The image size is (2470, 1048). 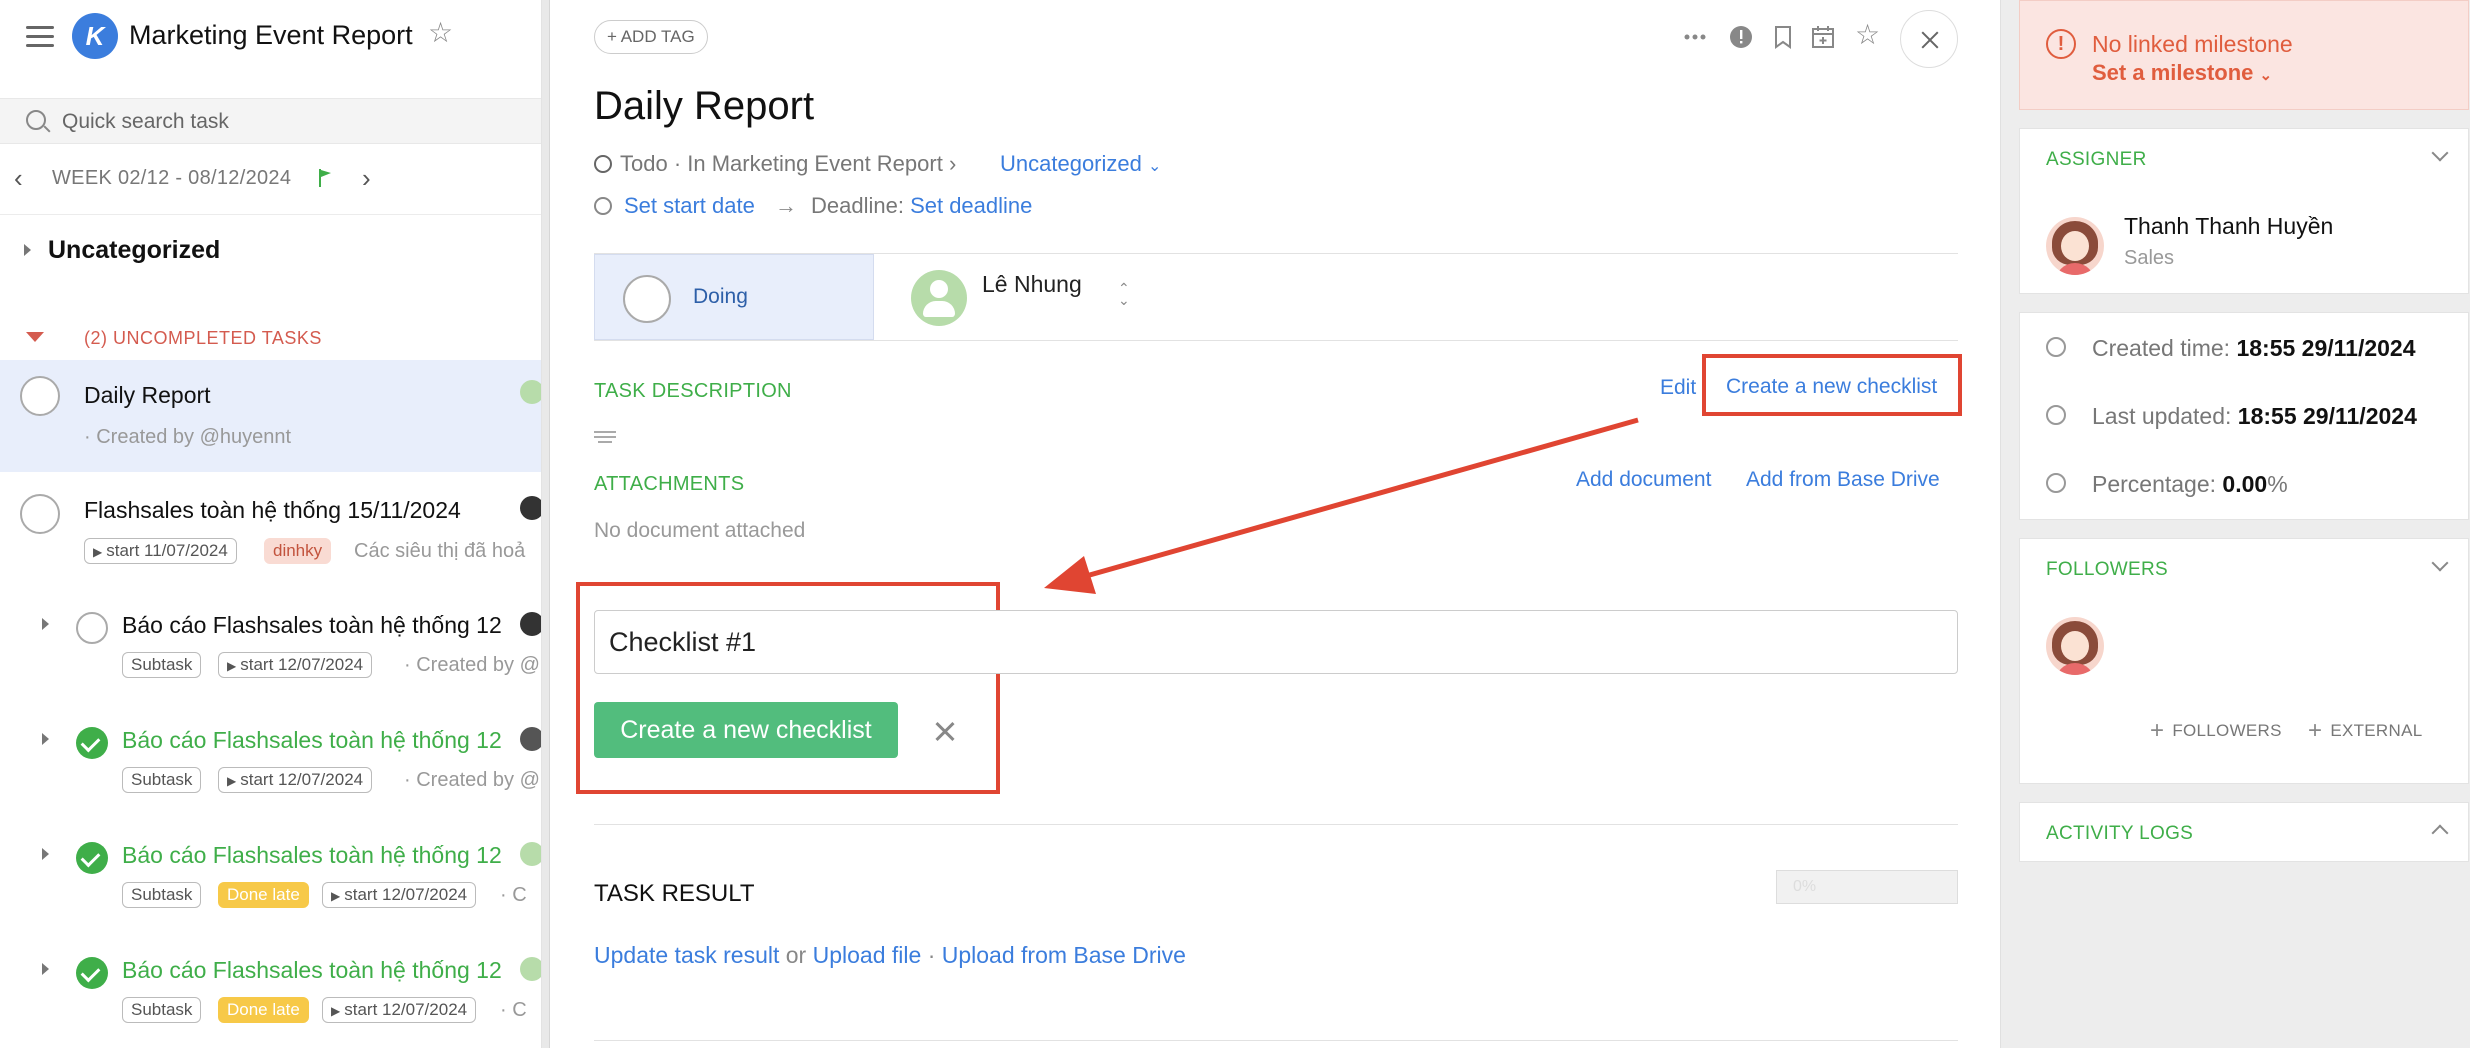 What do you see at coordinates (867, 955) in the screenshot?
I see `upload-file-link: Upload file` at bounding box center [867, 955].